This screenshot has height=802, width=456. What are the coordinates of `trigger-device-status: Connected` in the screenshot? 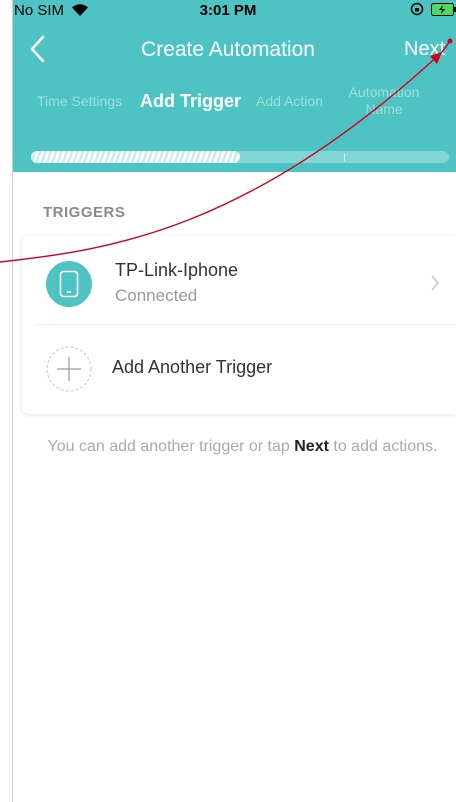 It's located at (156, 295).